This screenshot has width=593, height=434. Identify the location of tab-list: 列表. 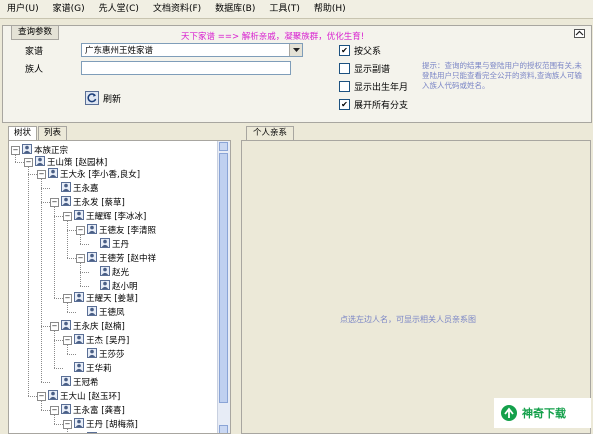
(53, 133).